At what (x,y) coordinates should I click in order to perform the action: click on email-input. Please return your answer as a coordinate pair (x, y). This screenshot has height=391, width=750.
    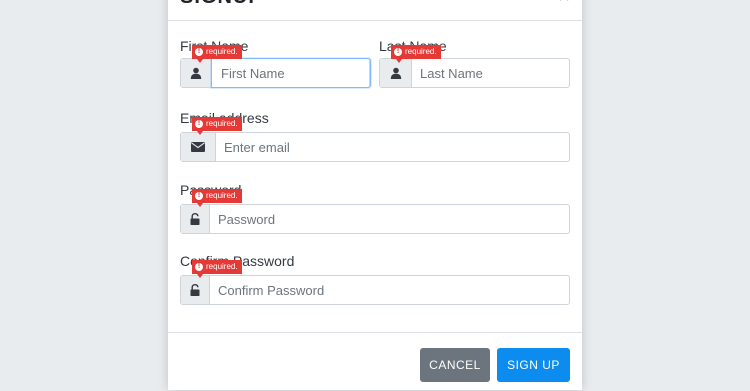
    Looking at the image, I should click on (392, 147).